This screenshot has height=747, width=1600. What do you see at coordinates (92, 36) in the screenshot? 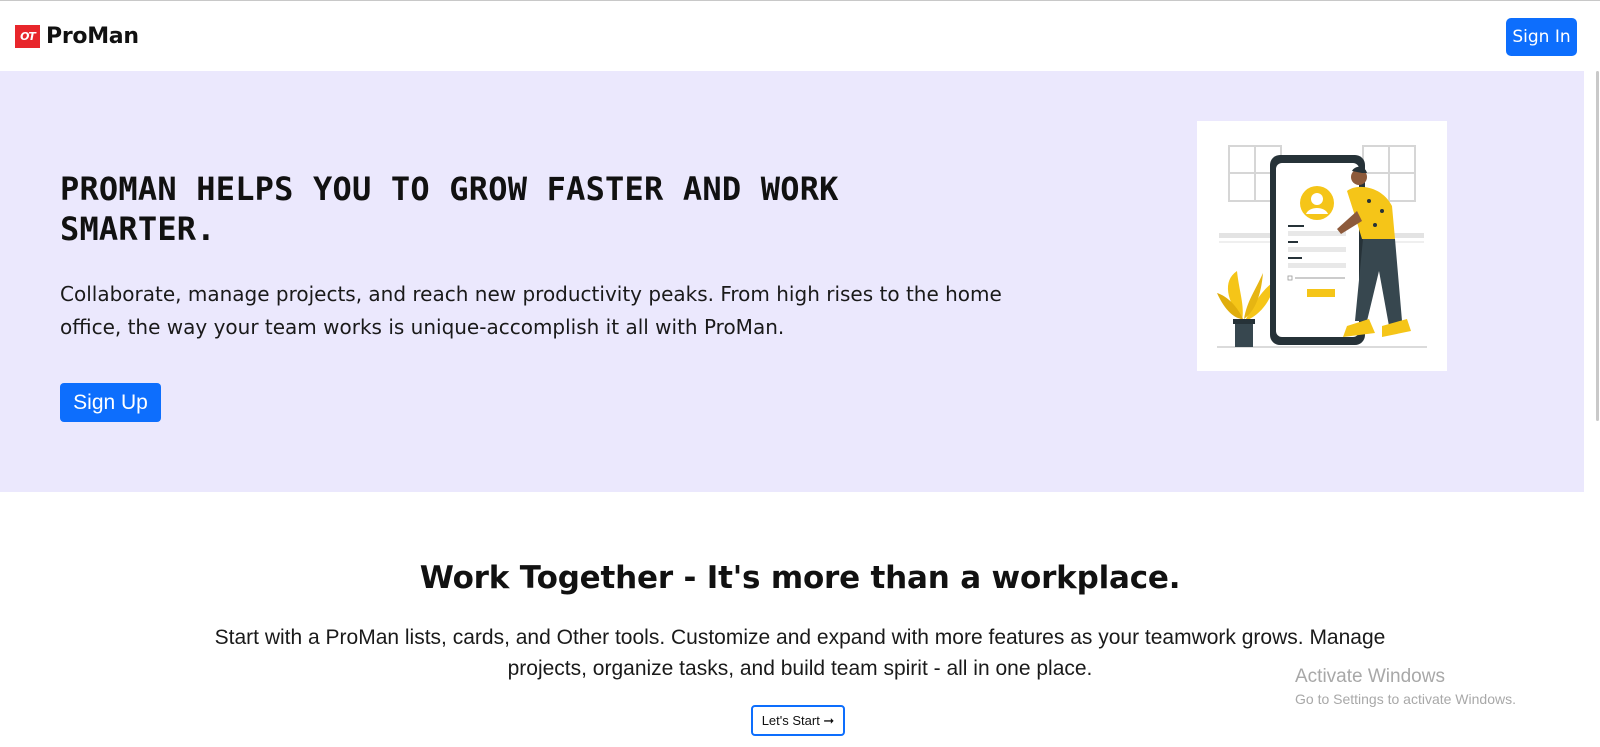
I see `brand-name: ProMan` at bounding box center [92, 36].